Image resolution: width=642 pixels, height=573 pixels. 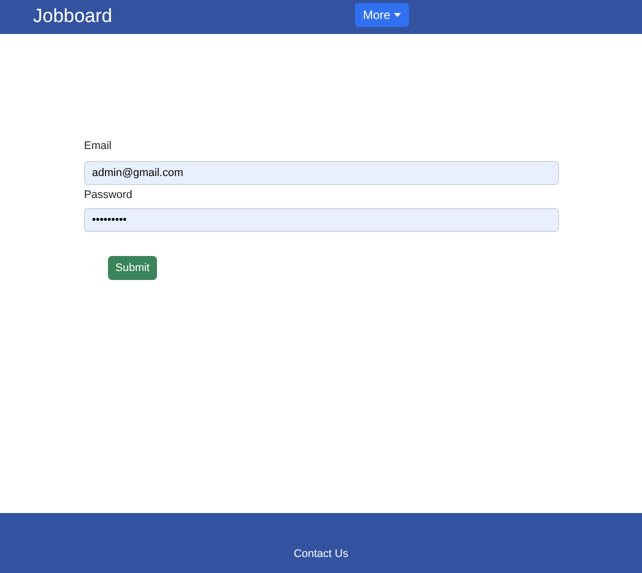 I want to click on field-label: Email, so click(x=98, y=146).